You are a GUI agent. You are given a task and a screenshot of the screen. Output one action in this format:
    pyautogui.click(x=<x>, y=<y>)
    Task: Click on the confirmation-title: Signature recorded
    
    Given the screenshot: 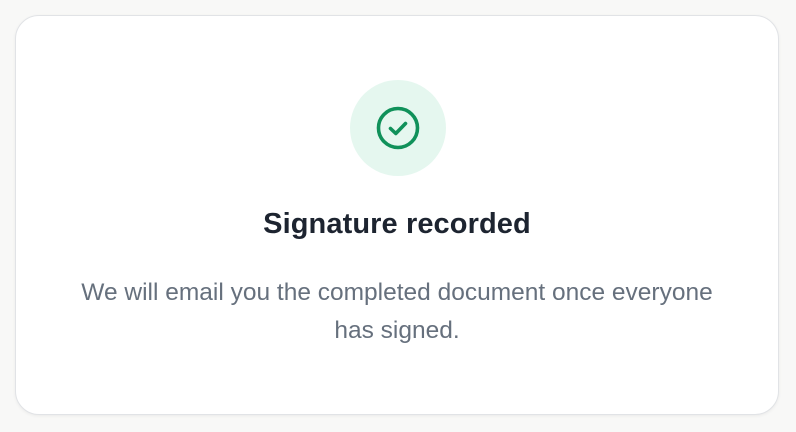 What is the action you would take?
    pyautogui.click(x=397, y=224)
    